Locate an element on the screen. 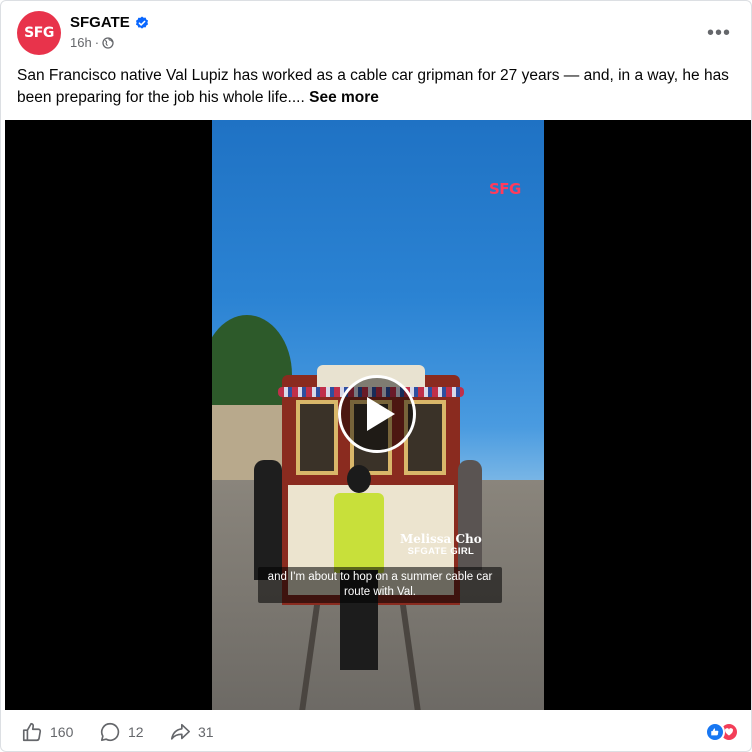 This screenshot has width=752, height=752. like-count: 160 is located at coordinates (62, 732).